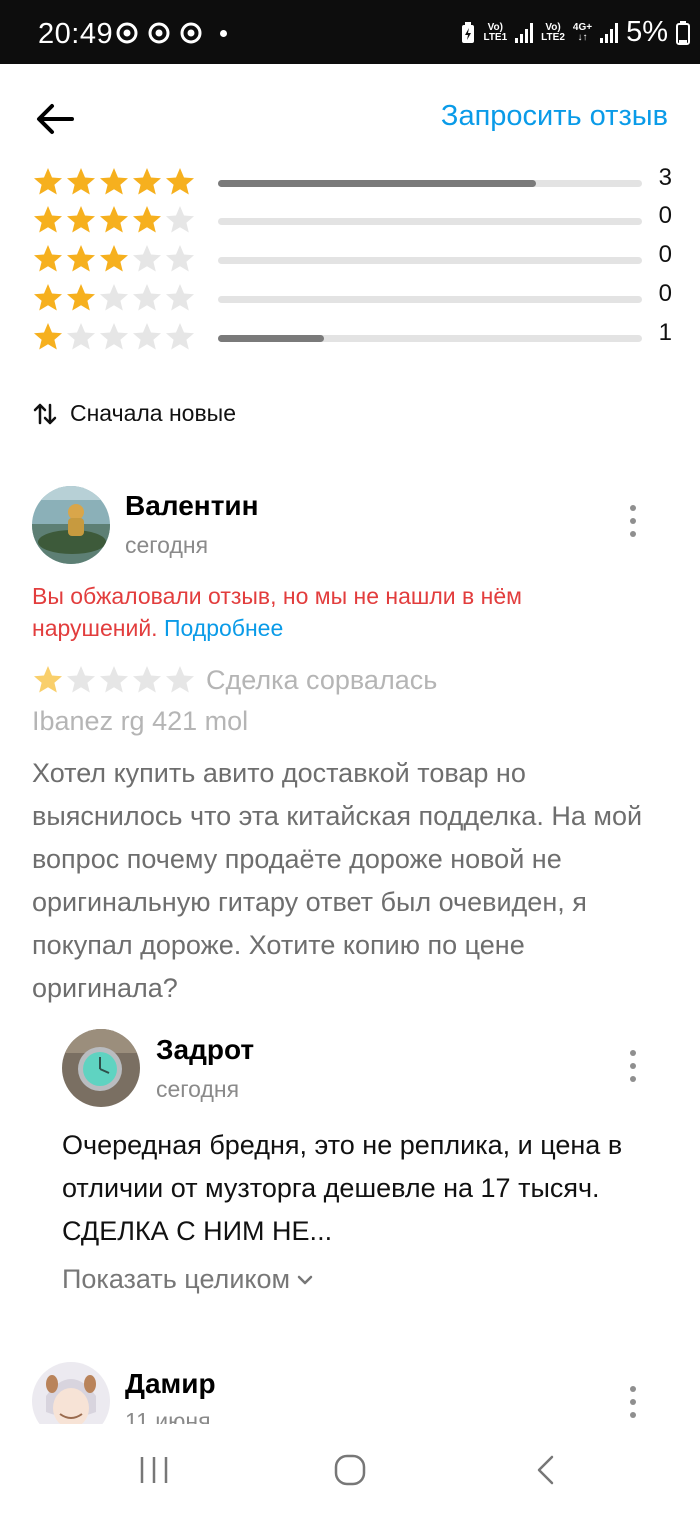 Image resolution: width=700 pixels, height=1517 pixels. I want to click on more-info-link: Подробнее, so click(223, 628).